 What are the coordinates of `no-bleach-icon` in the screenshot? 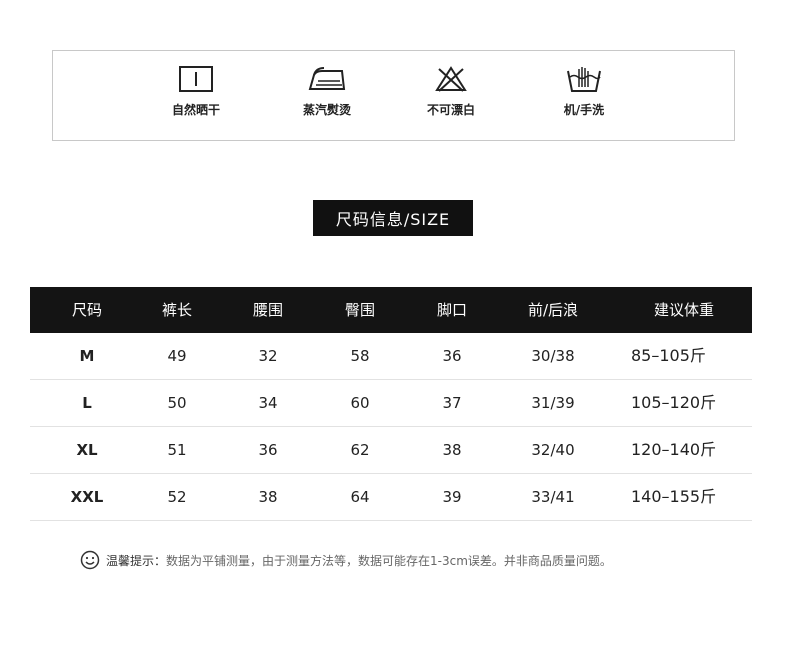 It's located at (451, 79).